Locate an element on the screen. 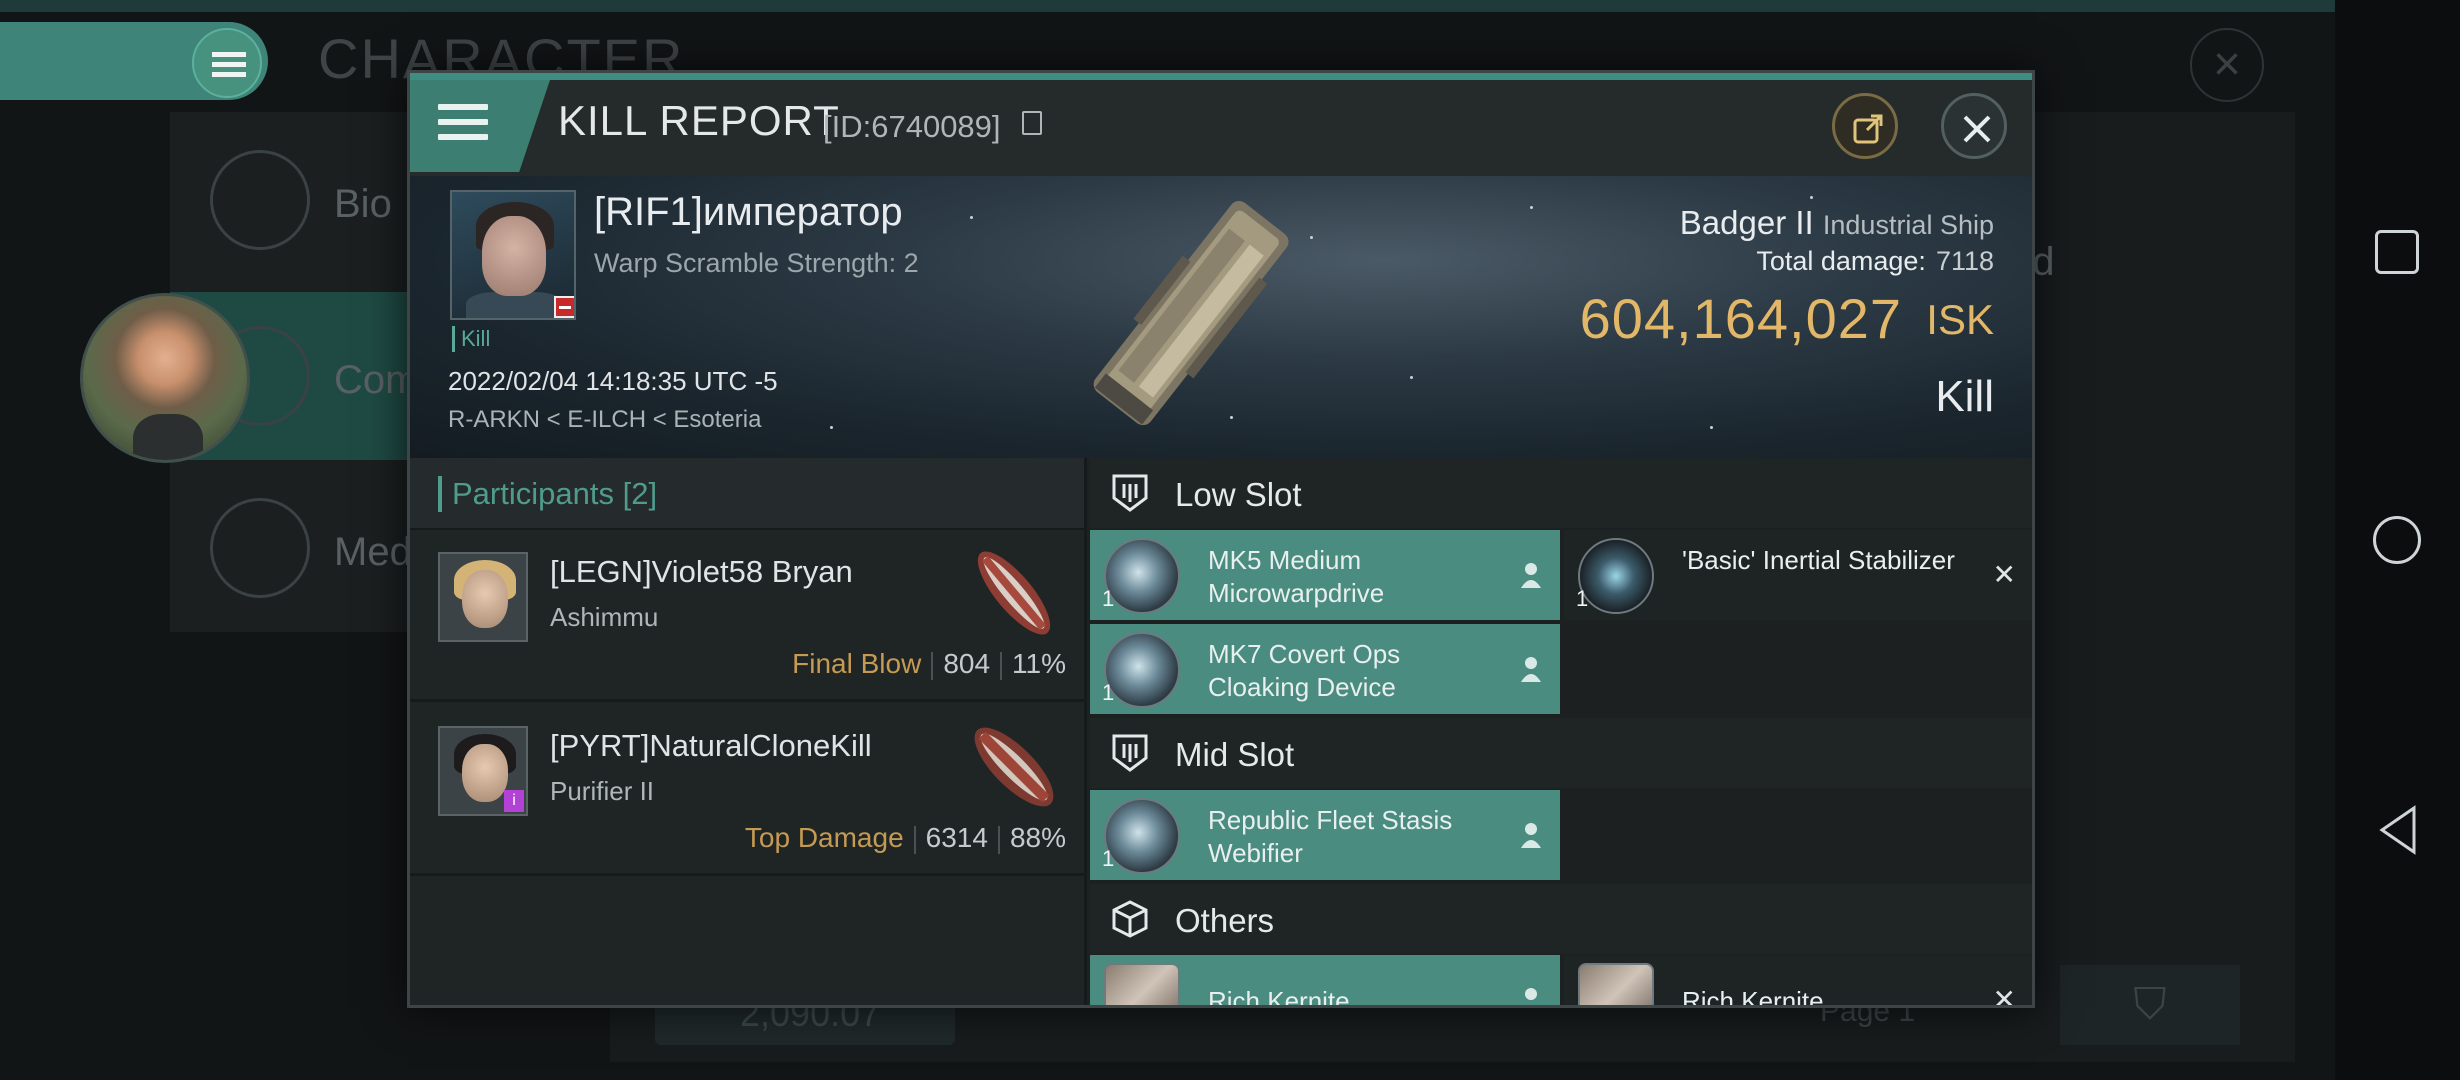 Image resolution: width=2460 pixels, height=1080 pixels. cargo-icon is located at coordinates (1130, 919).